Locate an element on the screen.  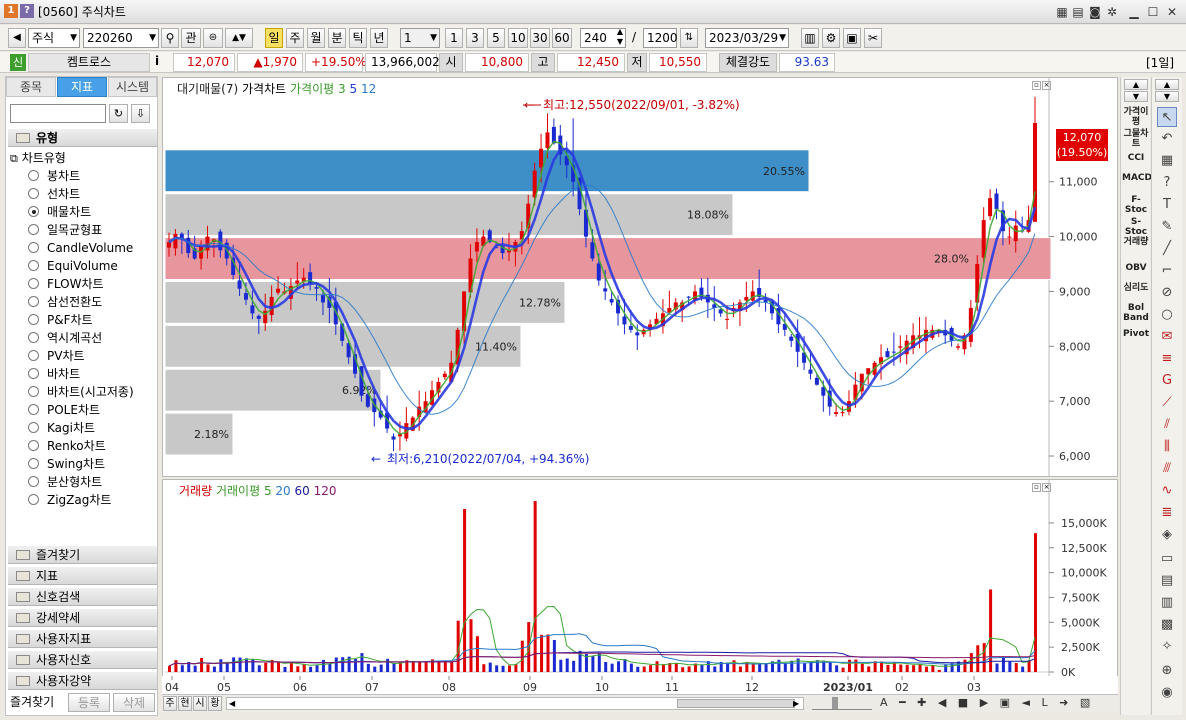
save-icon: ▤ is located at coordinates (1078, 12).